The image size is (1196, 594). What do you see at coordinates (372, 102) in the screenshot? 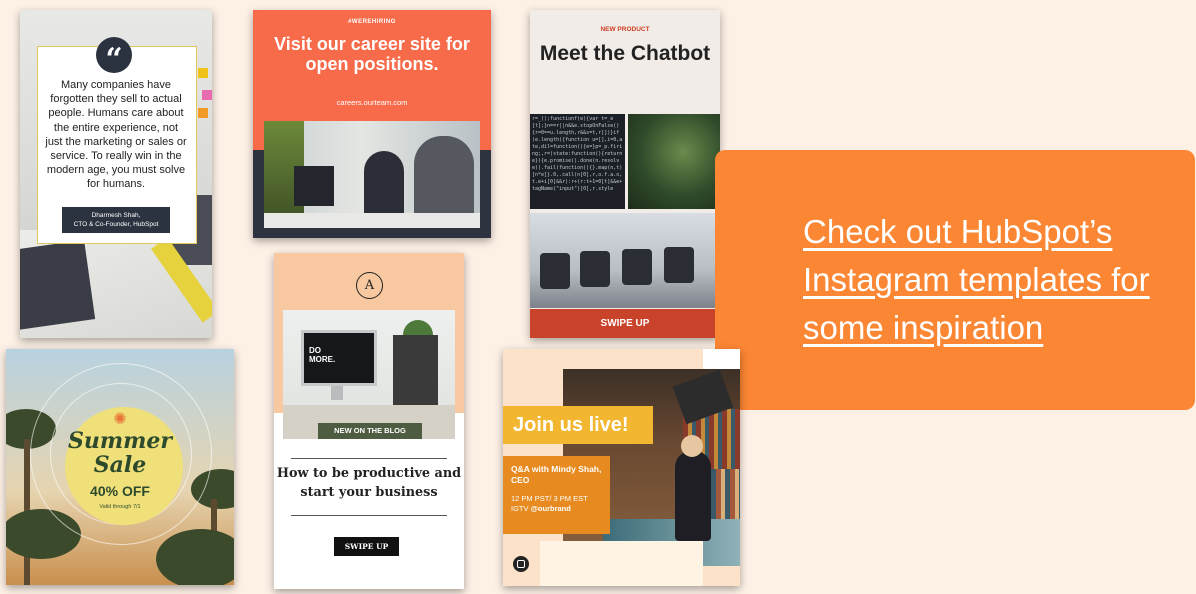
I see `career-url: careers.ourteam.com` at bounding box center [372, 102].